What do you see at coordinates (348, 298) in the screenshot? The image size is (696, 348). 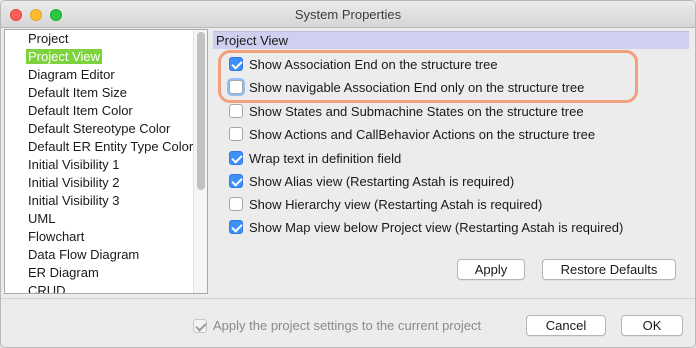 I see `footer-divider` at bounding box center [348, 298].